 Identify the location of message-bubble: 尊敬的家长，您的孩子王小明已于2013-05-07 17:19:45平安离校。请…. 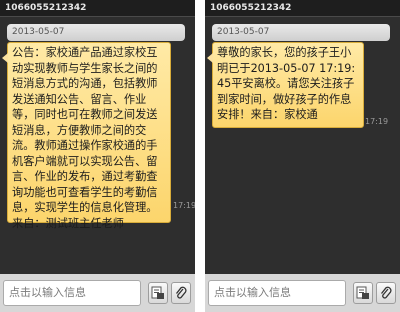
(285, 85).